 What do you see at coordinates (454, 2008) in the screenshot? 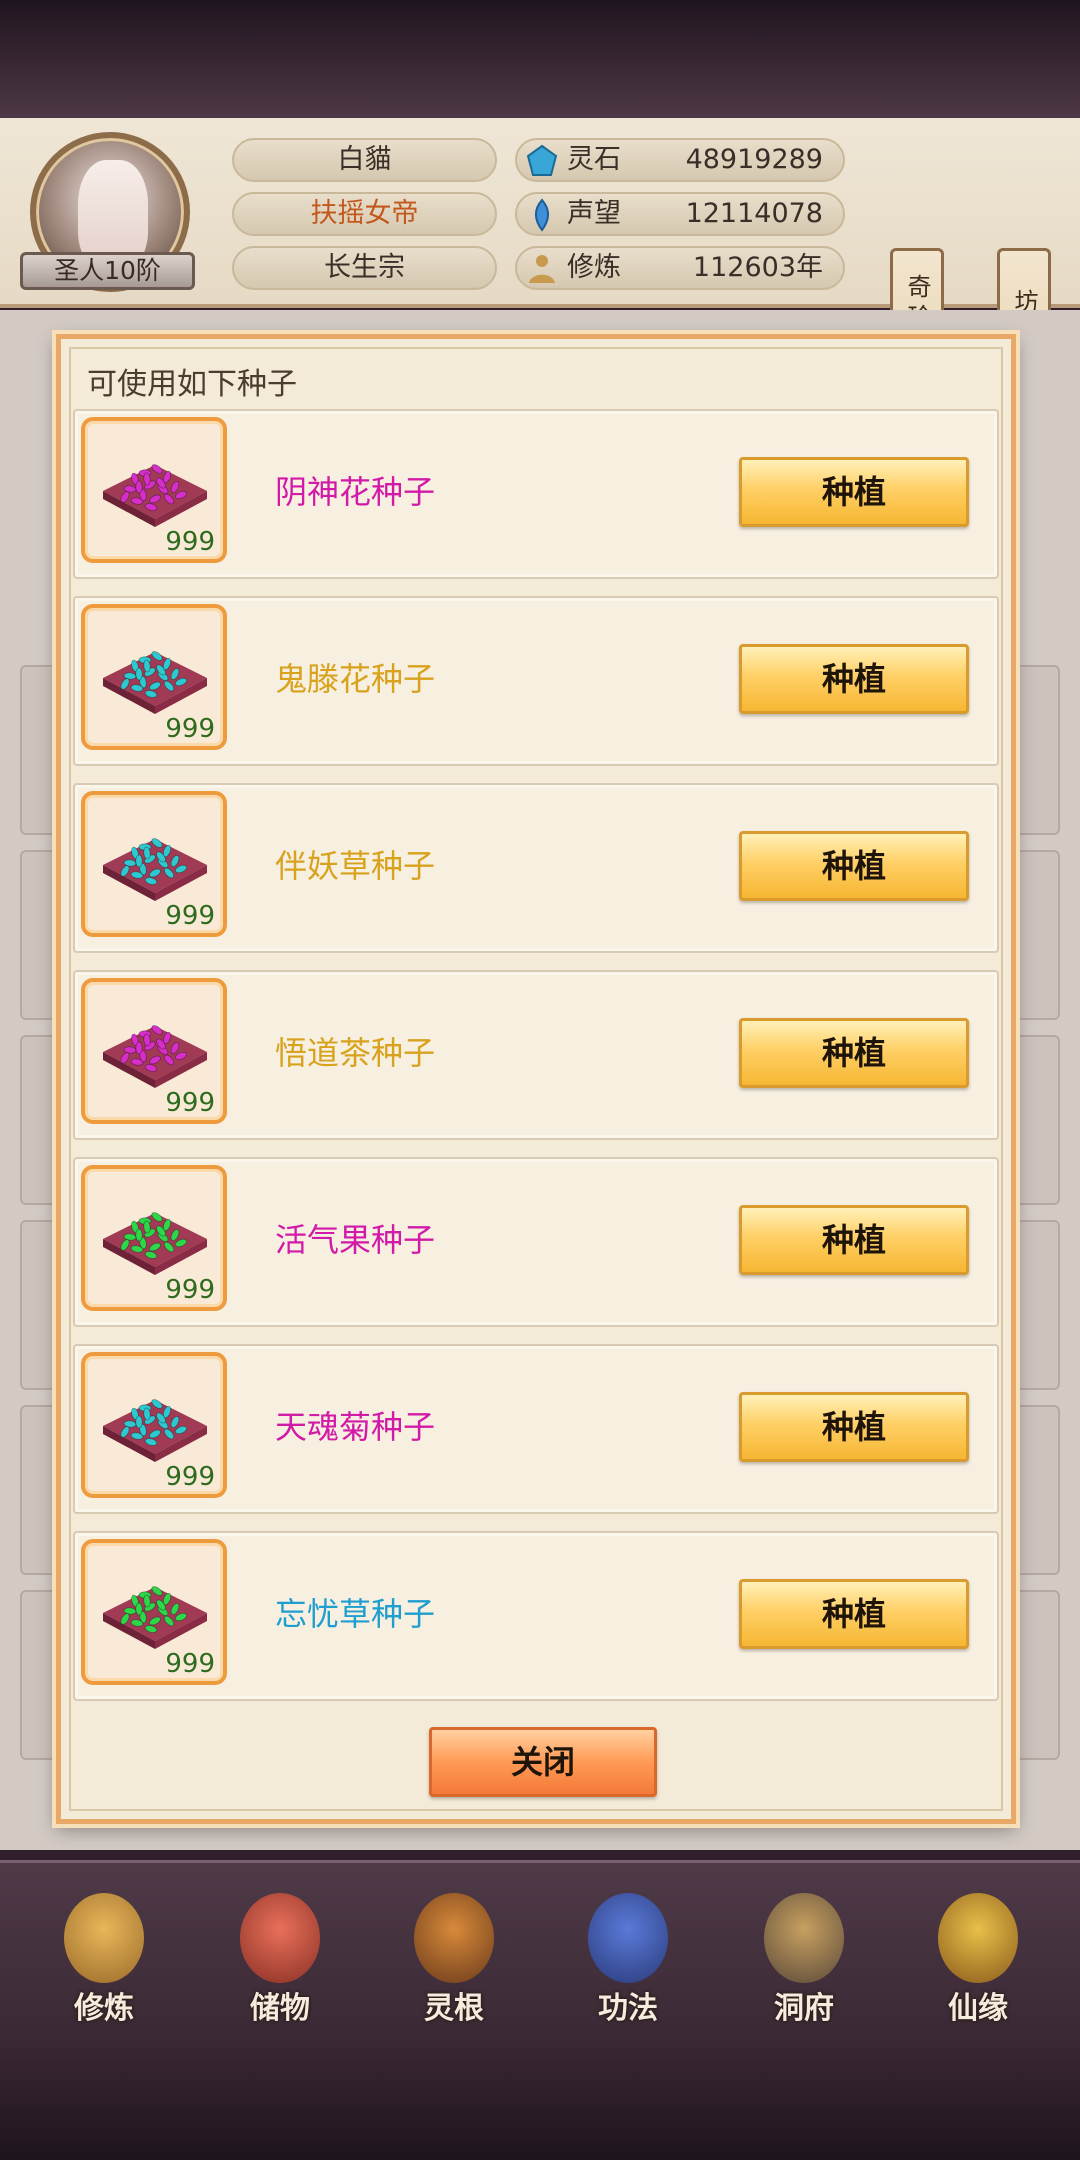
I see `nav-label: 灵根` at bounding box center [454, 2008].